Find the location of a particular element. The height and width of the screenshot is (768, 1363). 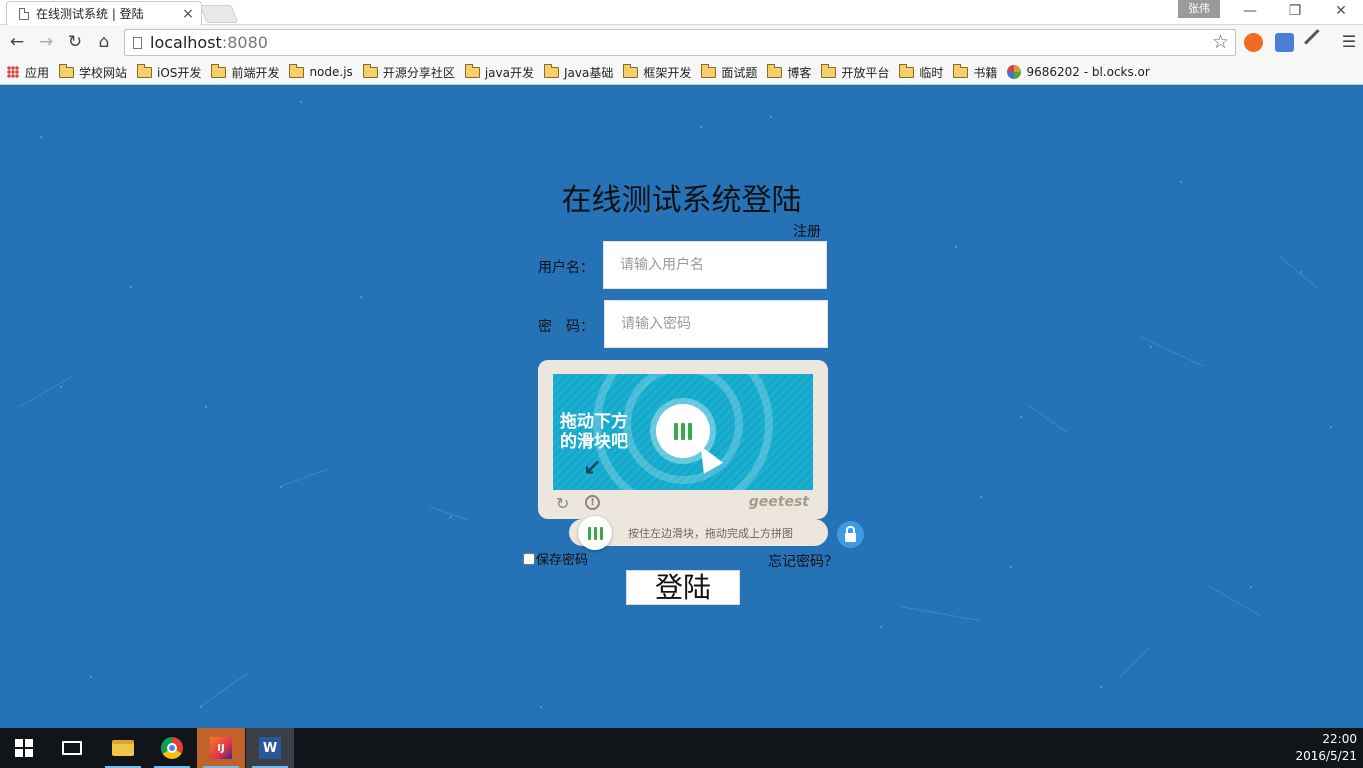

windows-icon is located at coordinates (24, 748).